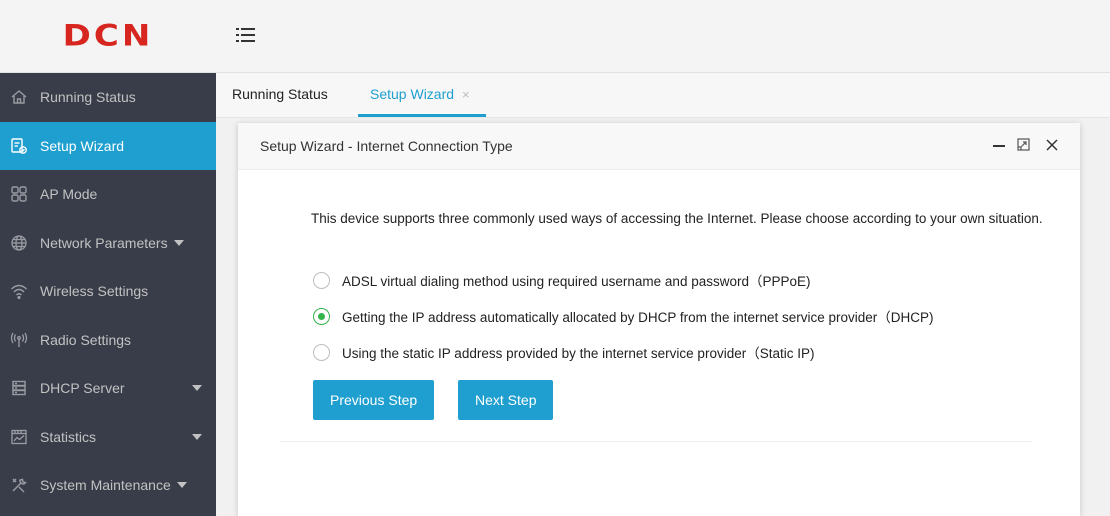  I want to click on menu-icon, so click(246, 36).